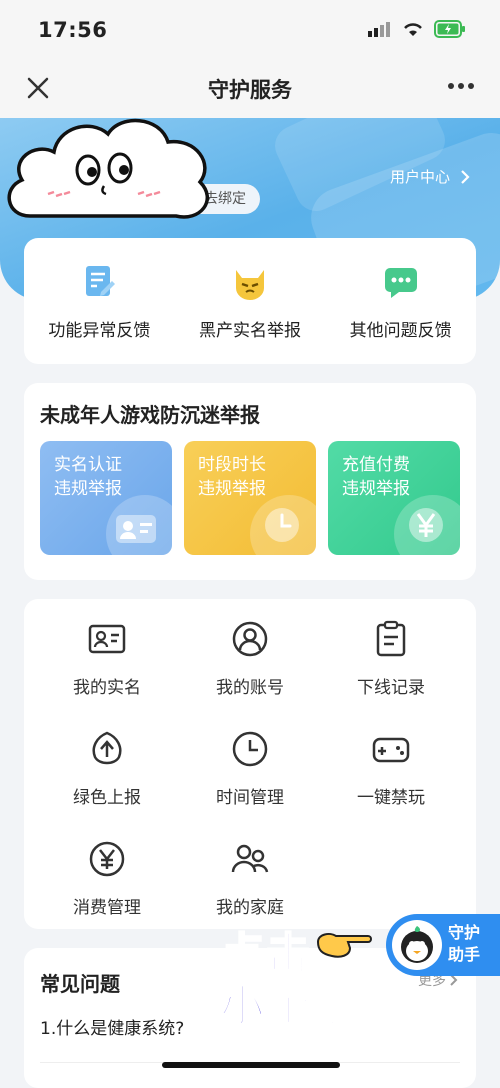 The image size is (500, 1088). I want to click on grid-item-label: 绿色上报, so click(107, 798).